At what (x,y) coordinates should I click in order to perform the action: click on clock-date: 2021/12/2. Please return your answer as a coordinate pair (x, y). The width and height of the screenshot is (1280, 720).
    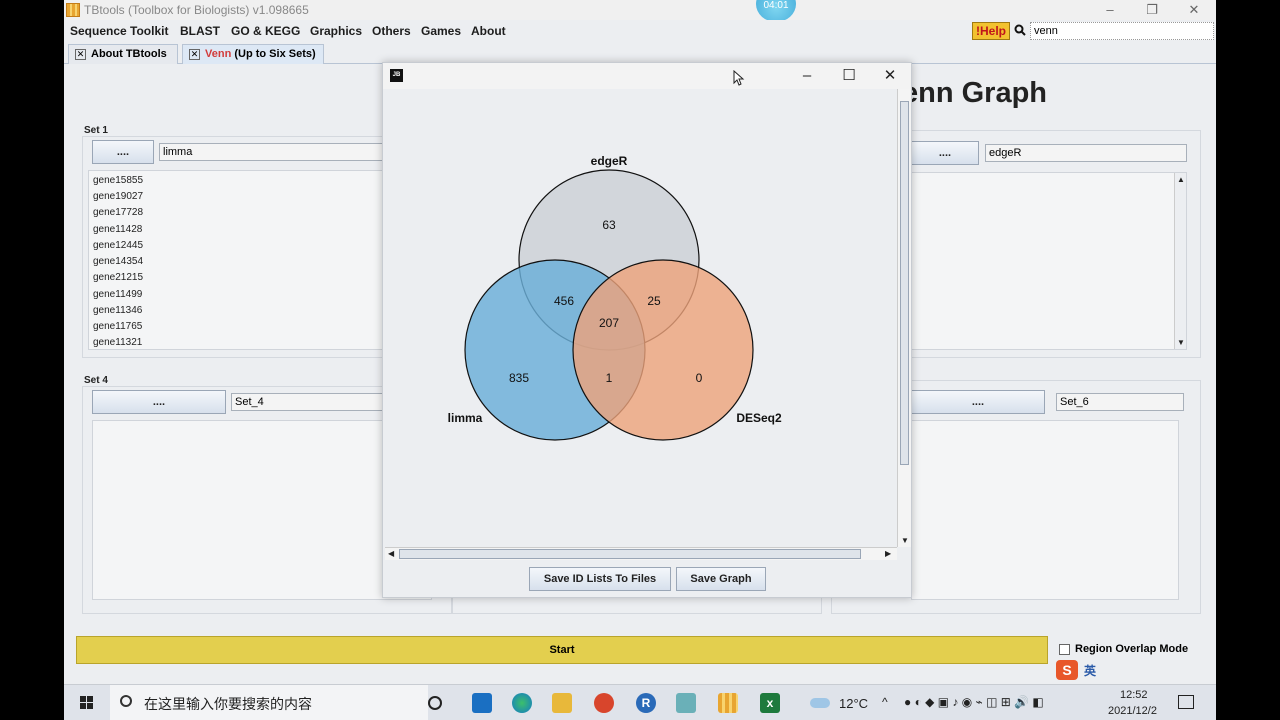
    Looking at the image, I should click on (1132, 711).